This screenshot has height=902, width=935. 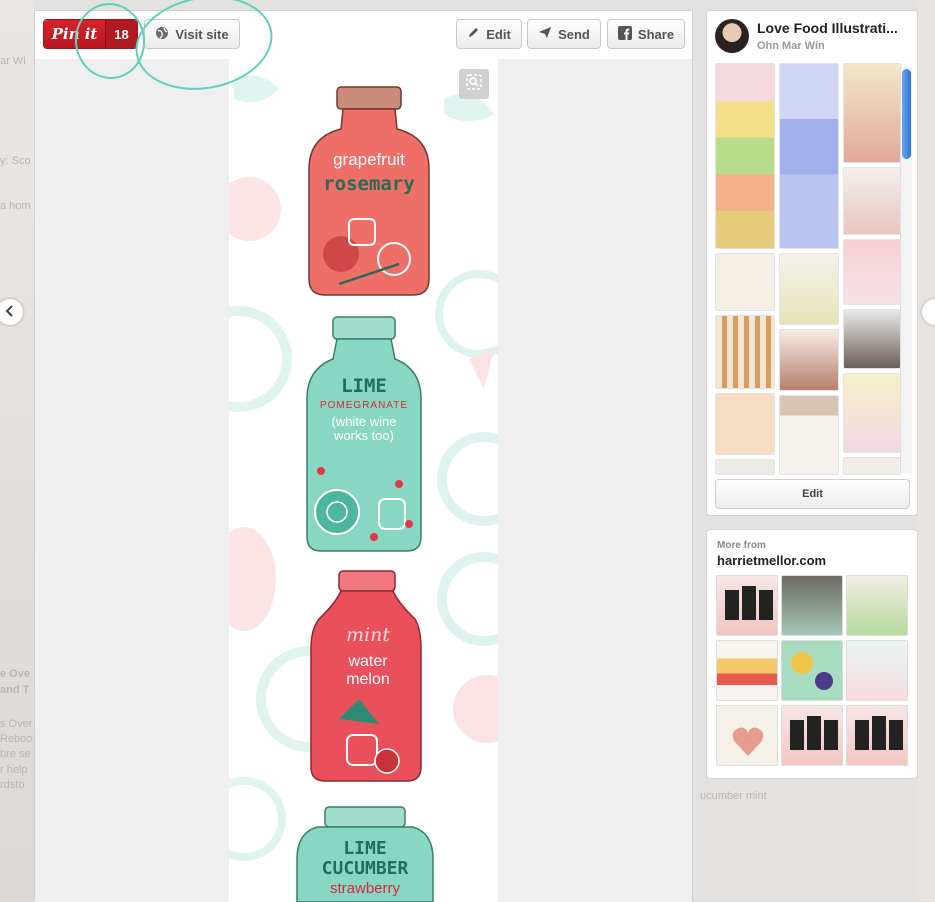 I want to click on zoom-icon, so click(x=474, y=84).